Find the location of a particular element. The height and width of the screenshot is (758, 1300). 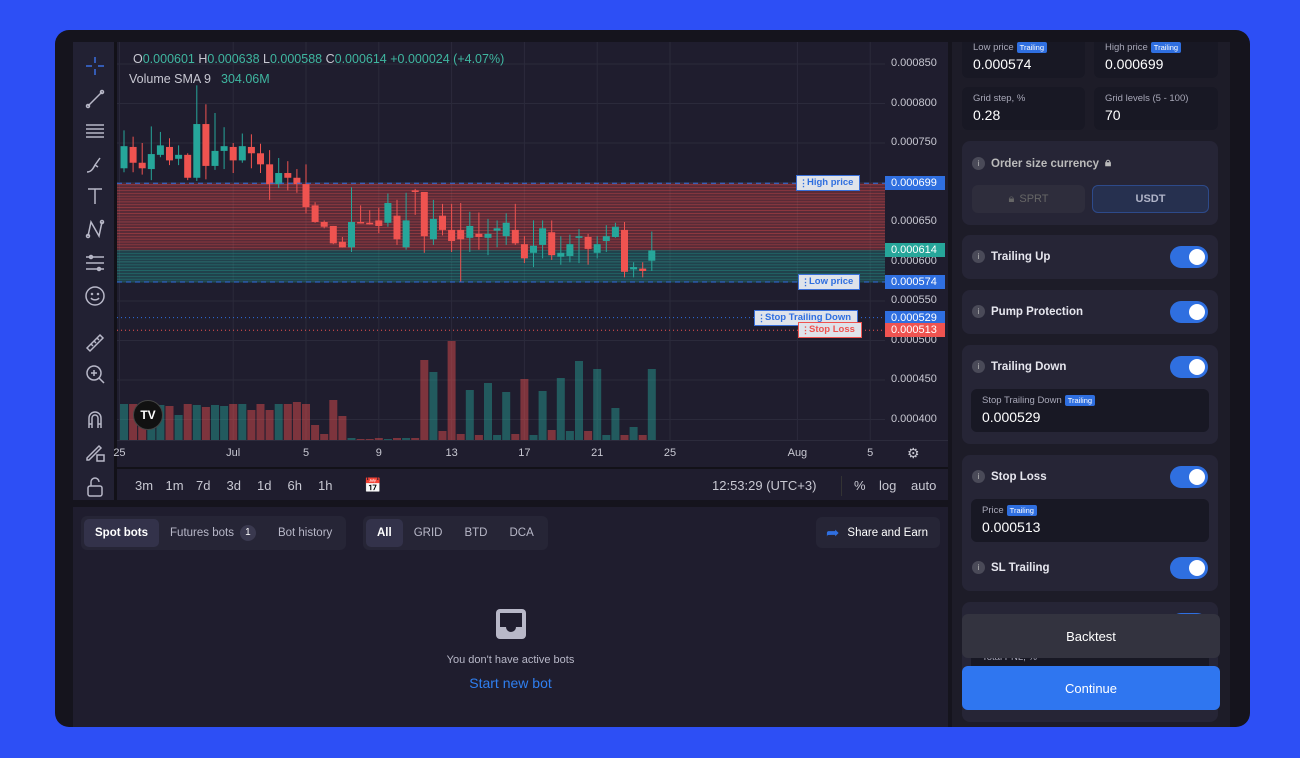

field-value: 70 is located at coordinates (1113, 115).